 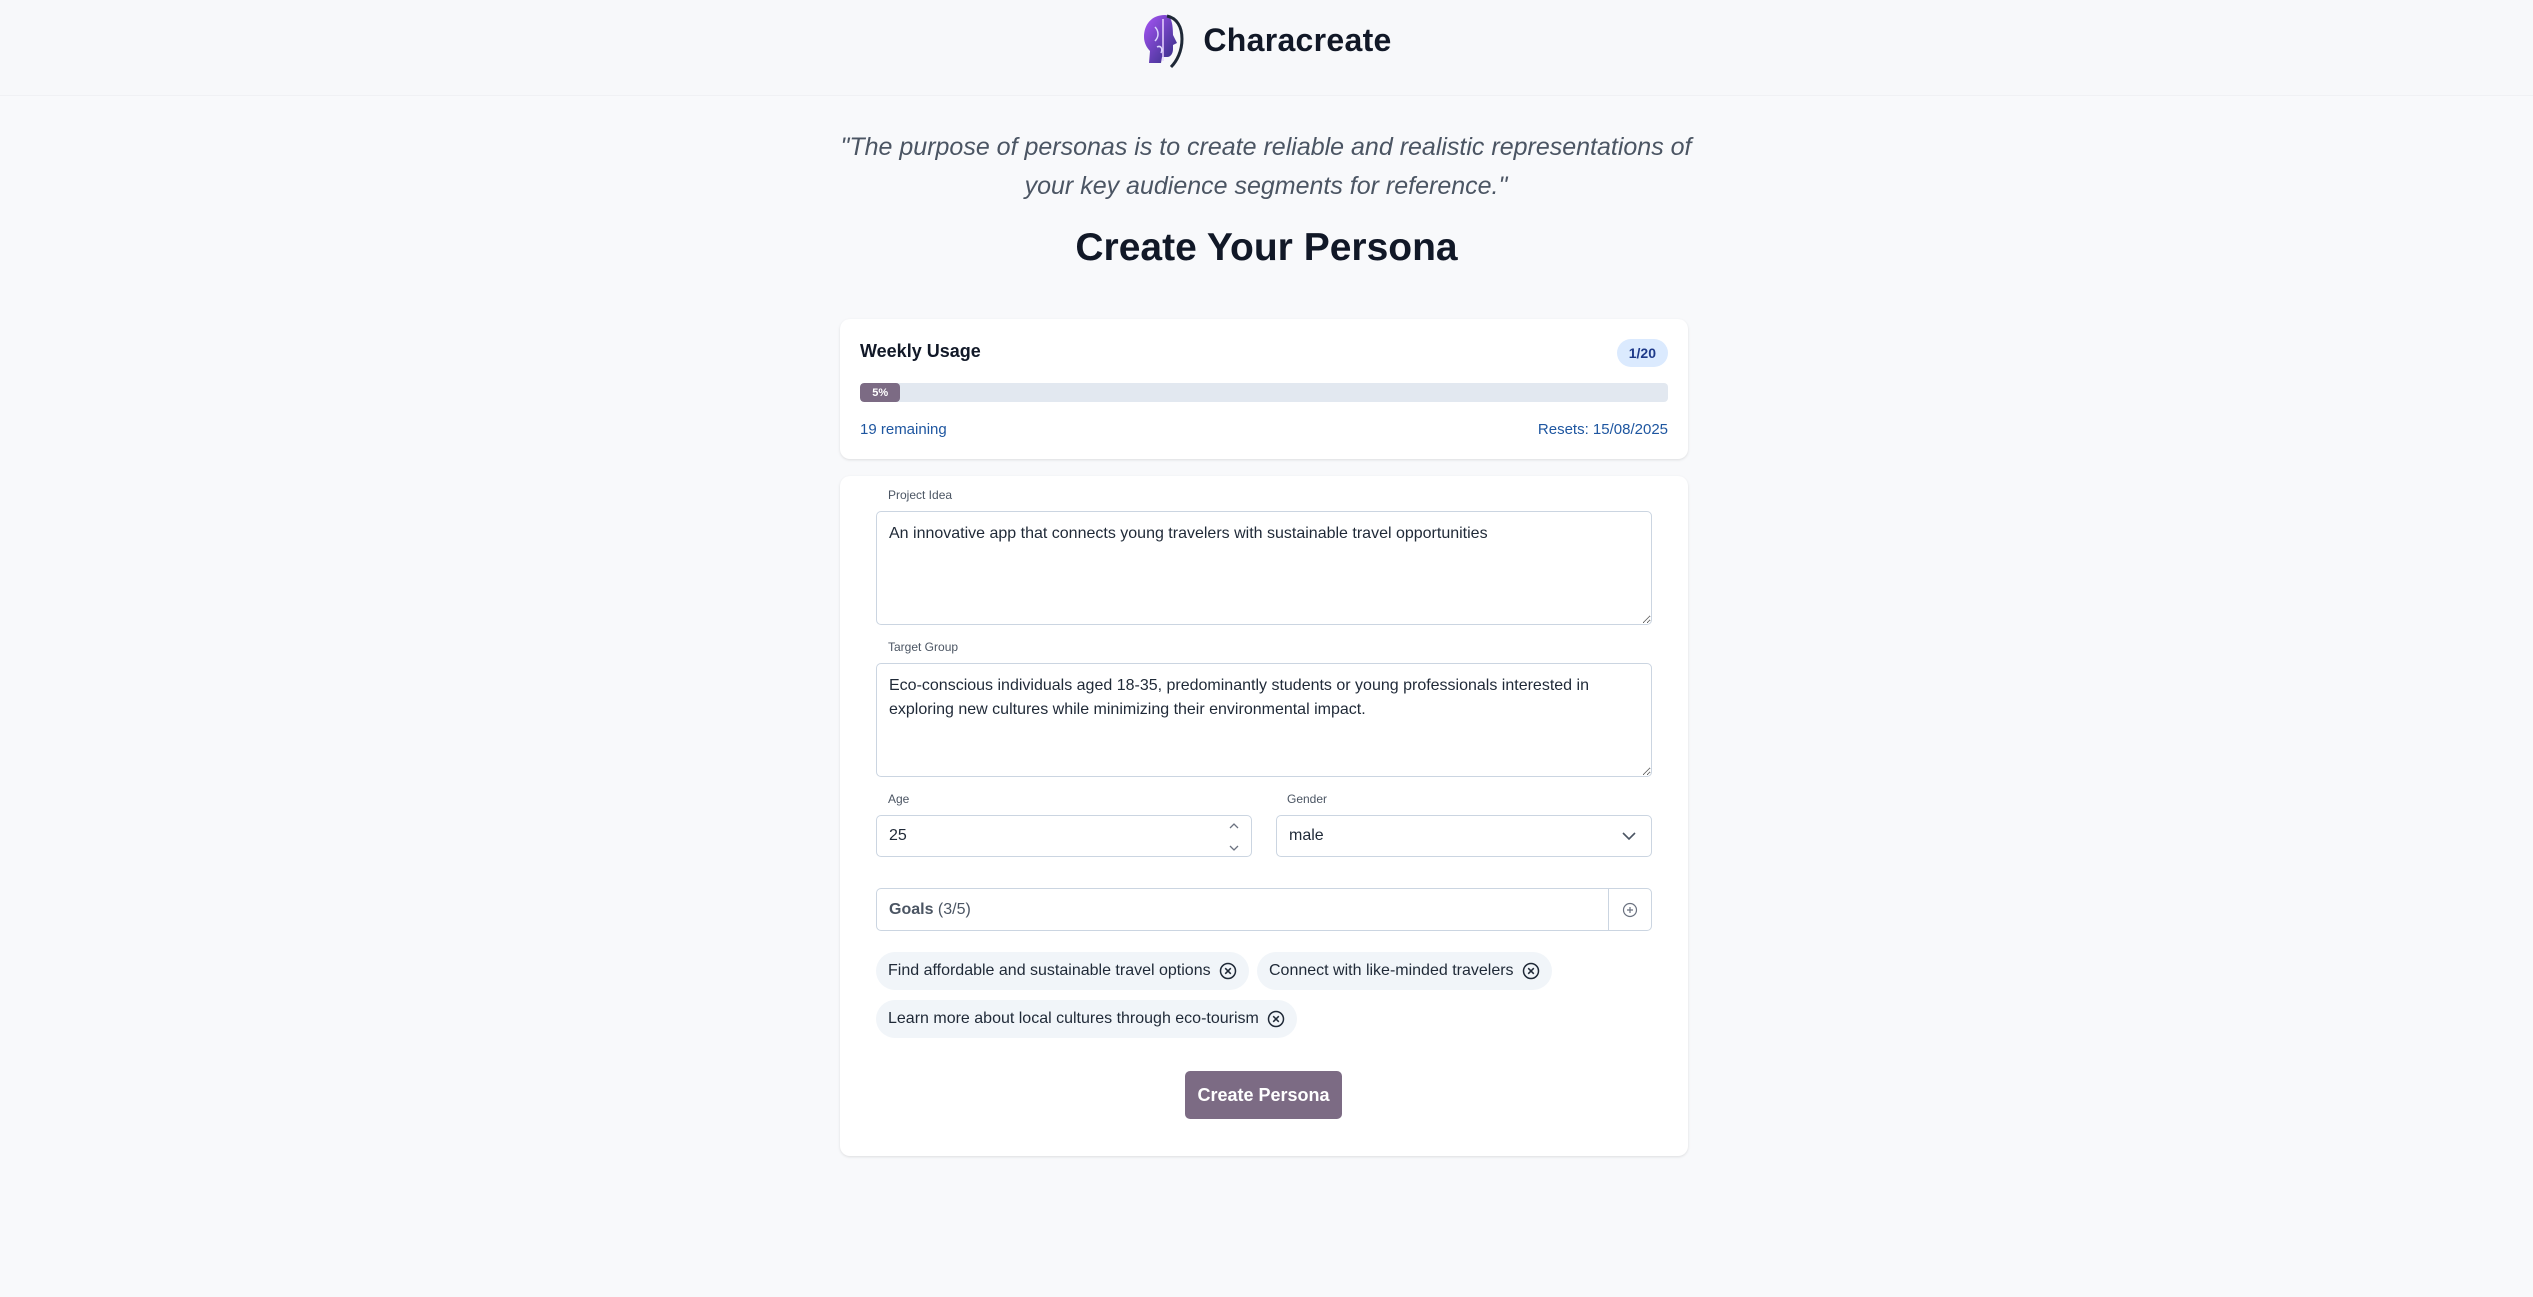 I want to click on goal-chip: Connect with like-minded travelers, so click(x=1404, y=971).